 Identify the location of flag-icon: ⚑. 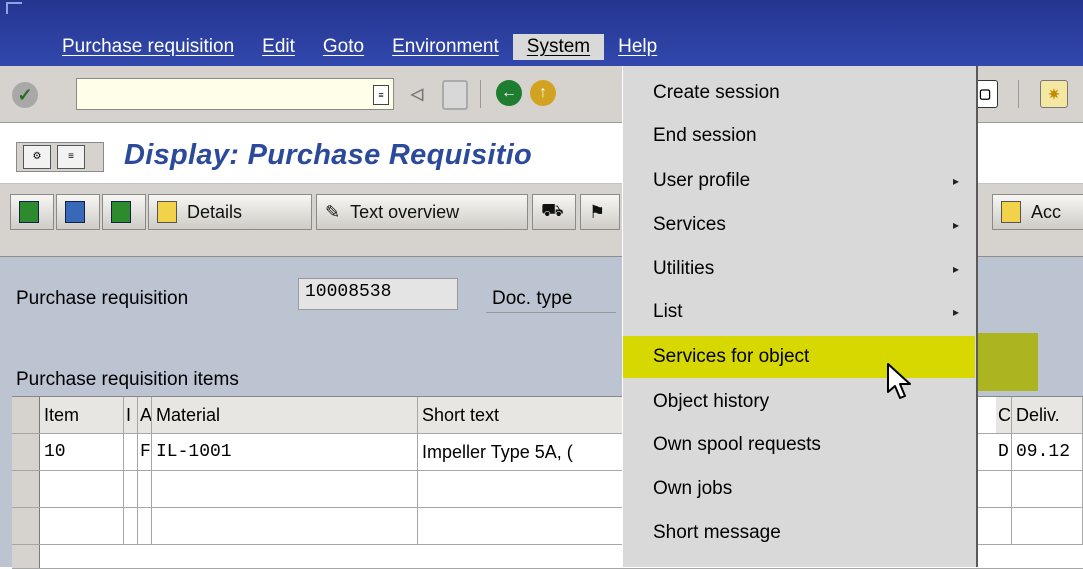
(597, 211).